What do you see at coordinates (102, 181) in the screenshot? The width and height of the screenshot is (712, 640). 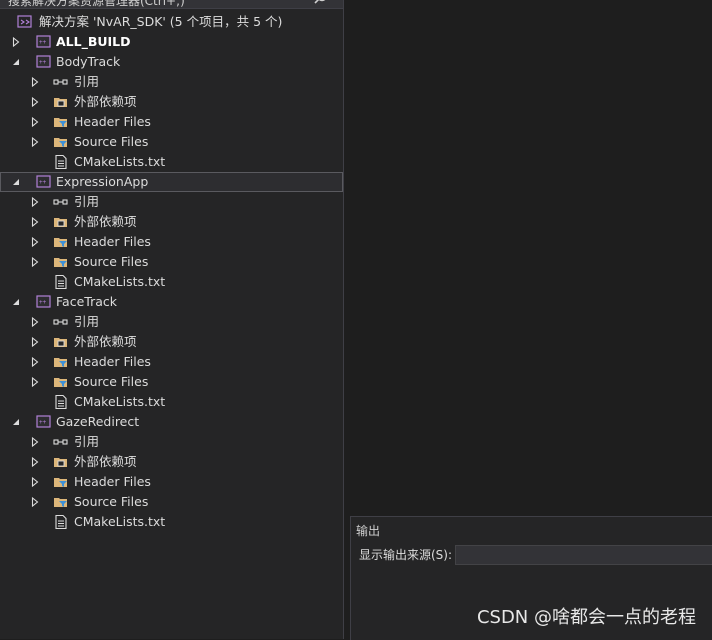 I see `tree-item-label: ExpressionApp` at bounding box center [102, 181].